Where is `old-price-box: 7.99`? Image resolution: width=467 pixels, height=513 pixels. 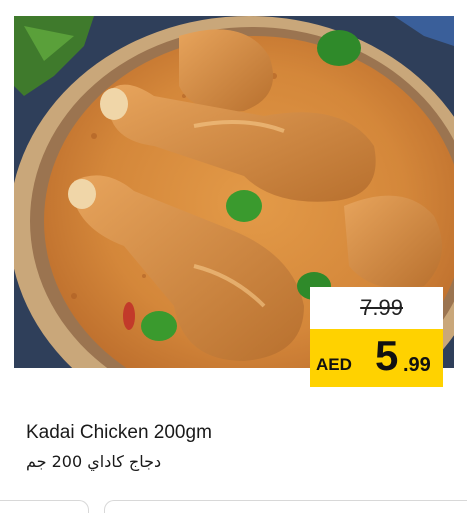
old-price-box: 7.99 is located at coordinates (376, 308).